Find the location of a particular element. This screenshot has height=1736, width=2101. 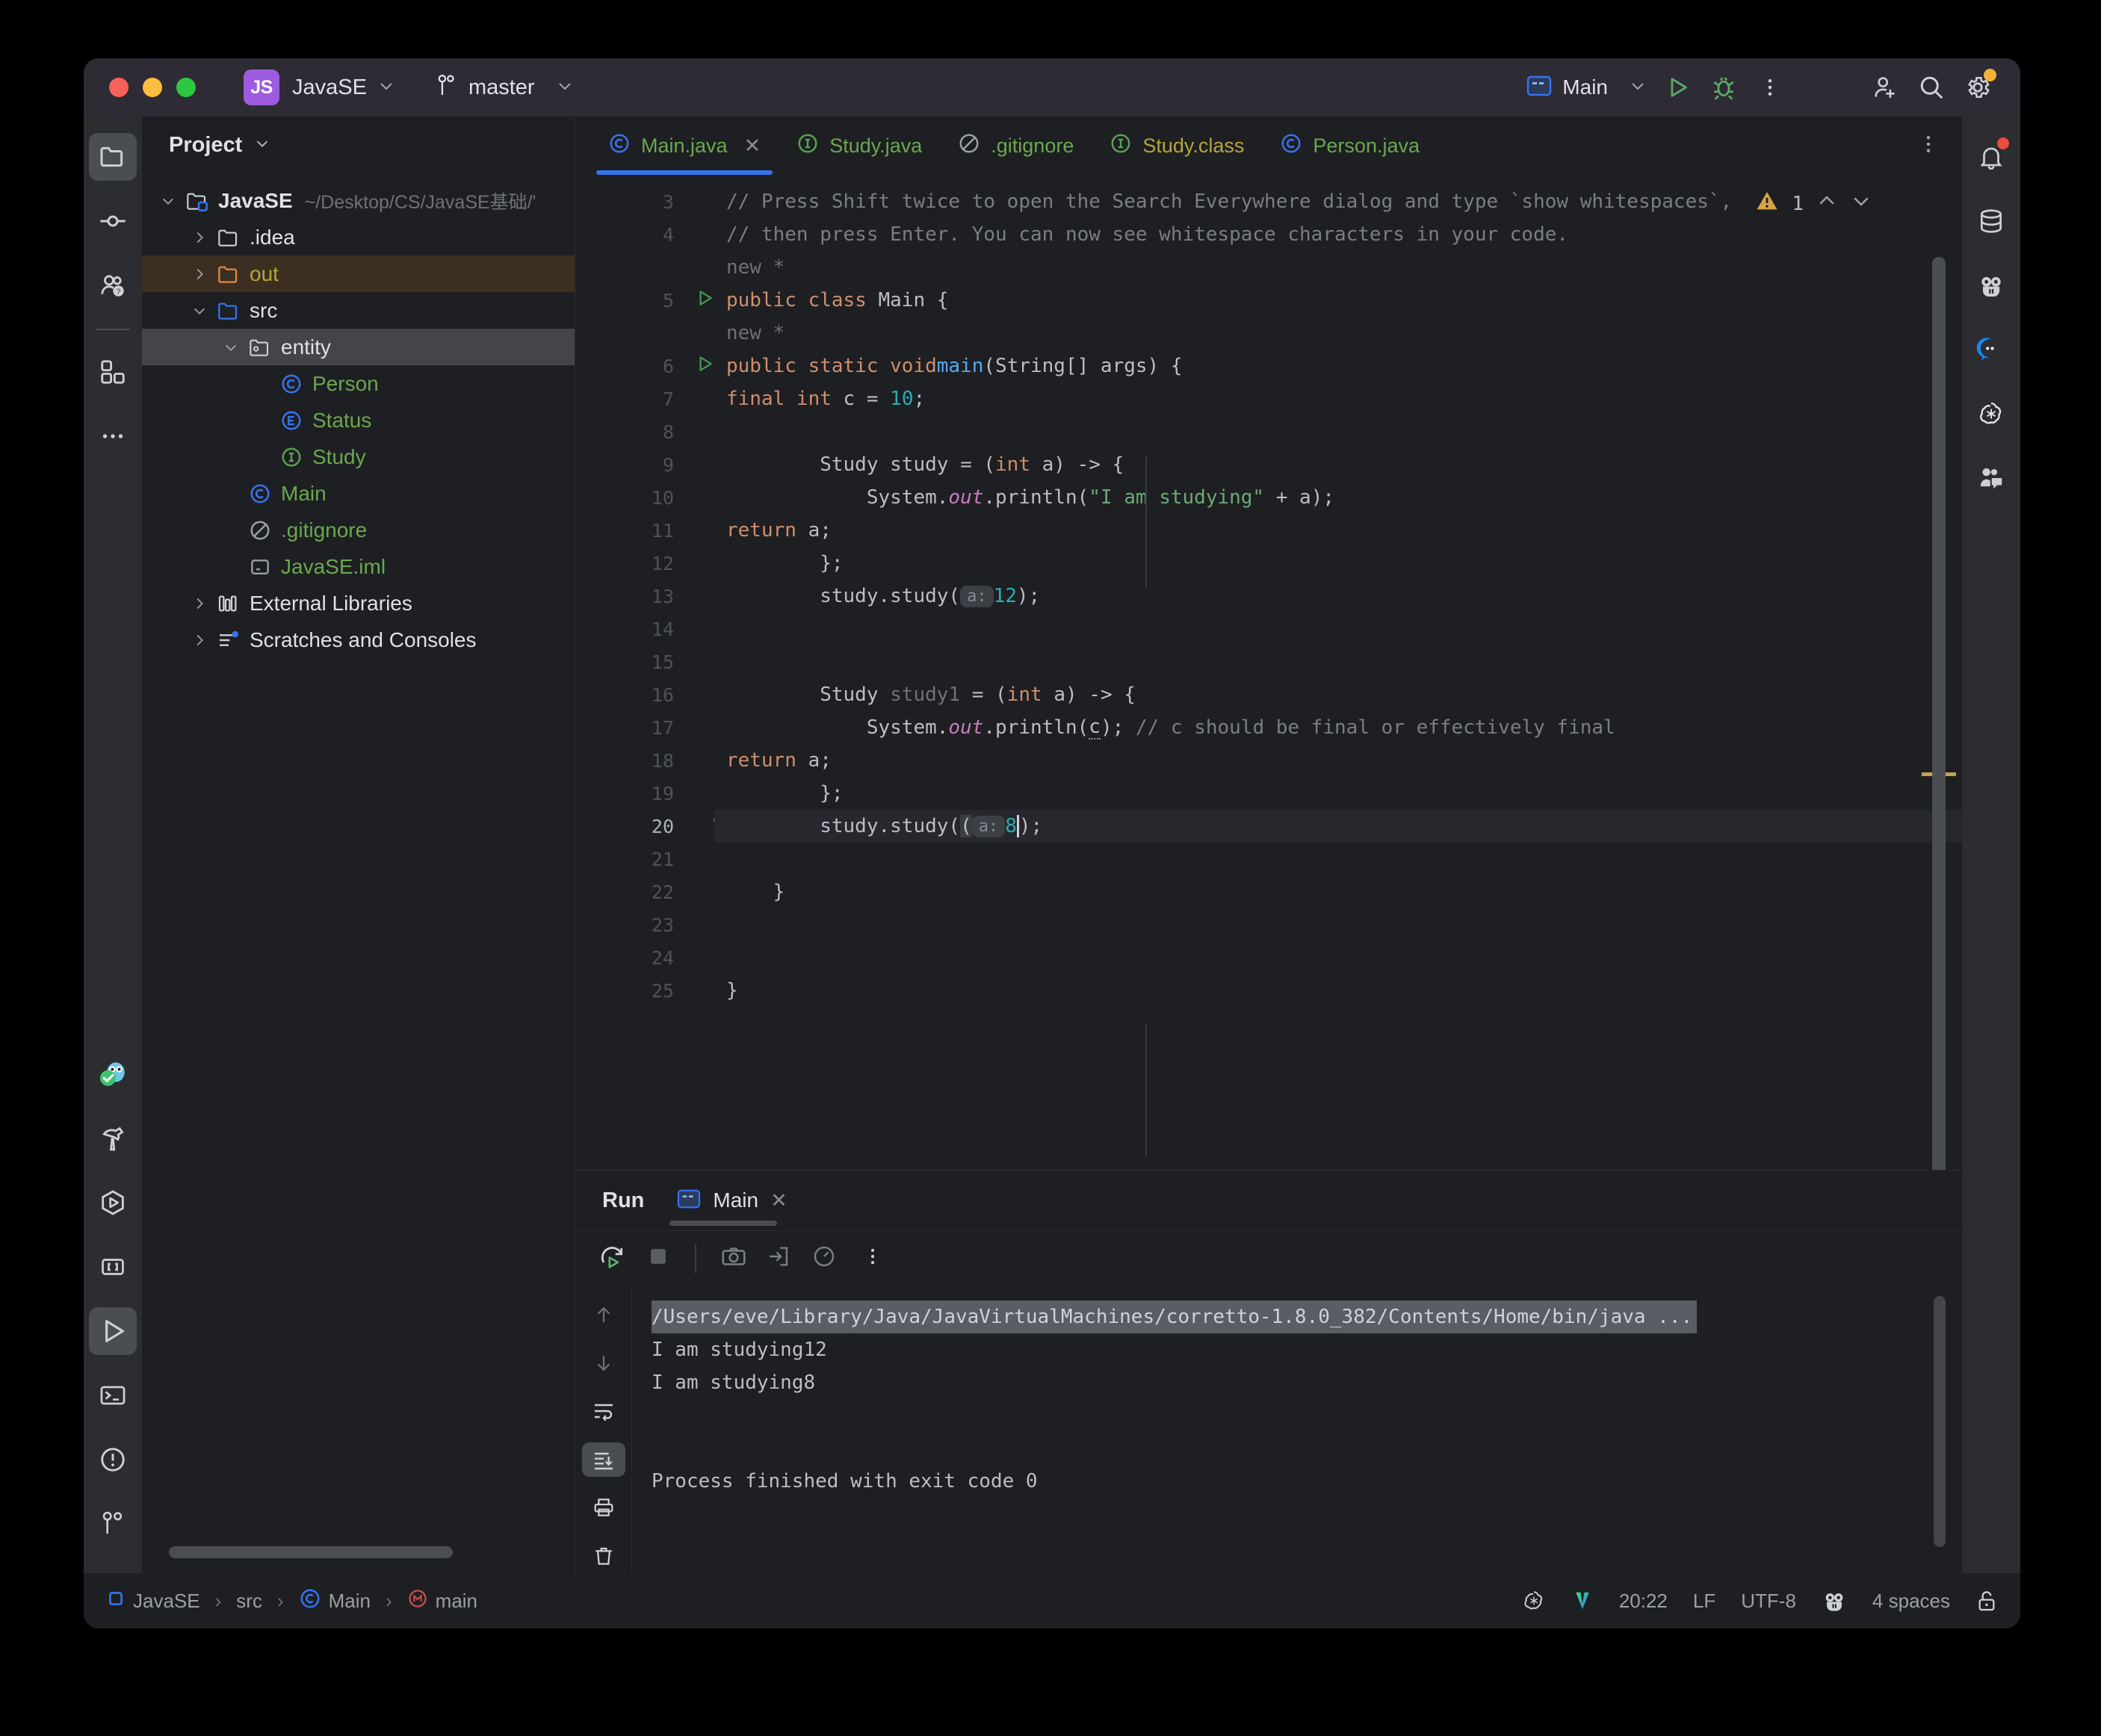

database-icon is located at coordinates (1991, 221).